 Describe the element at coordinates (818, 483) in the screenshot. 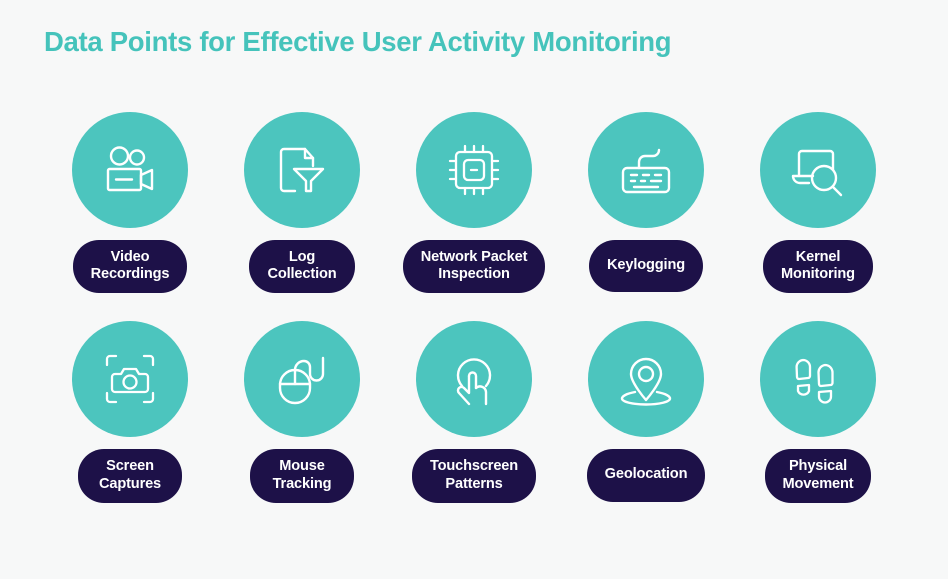

I see `label-line-2: Movement` at that location.